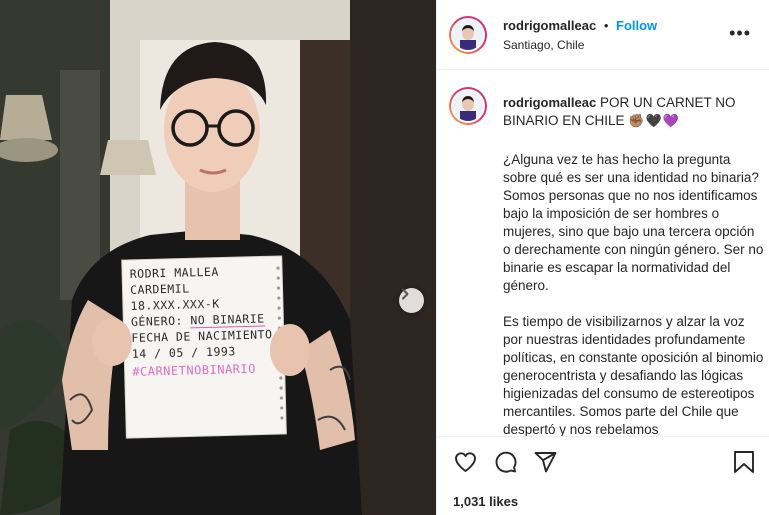  I want to click on location-link: Santiago, Chile, so click(543, 45).